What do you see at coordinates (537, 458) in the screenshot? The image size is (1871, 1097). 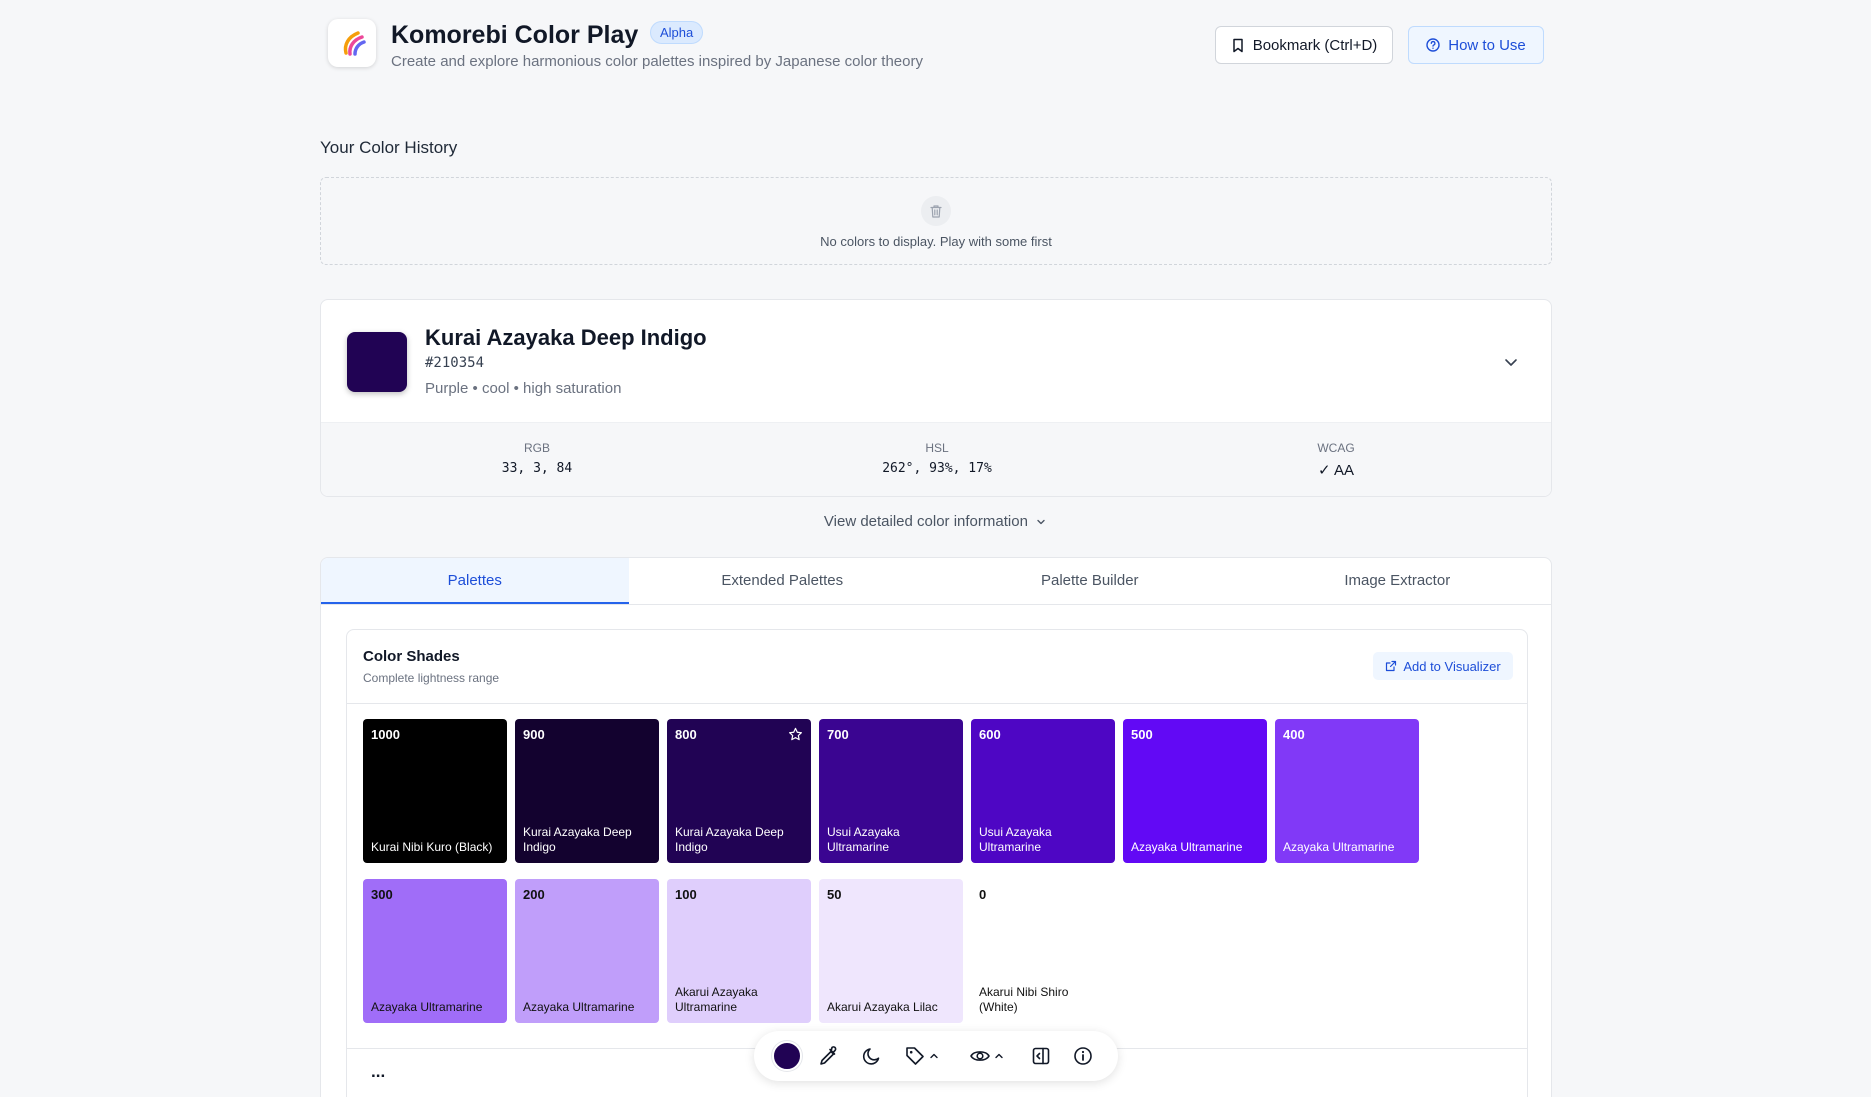 I see `rgb-stat: RGB 33, 3, 84` at bounding box center [537, 458].